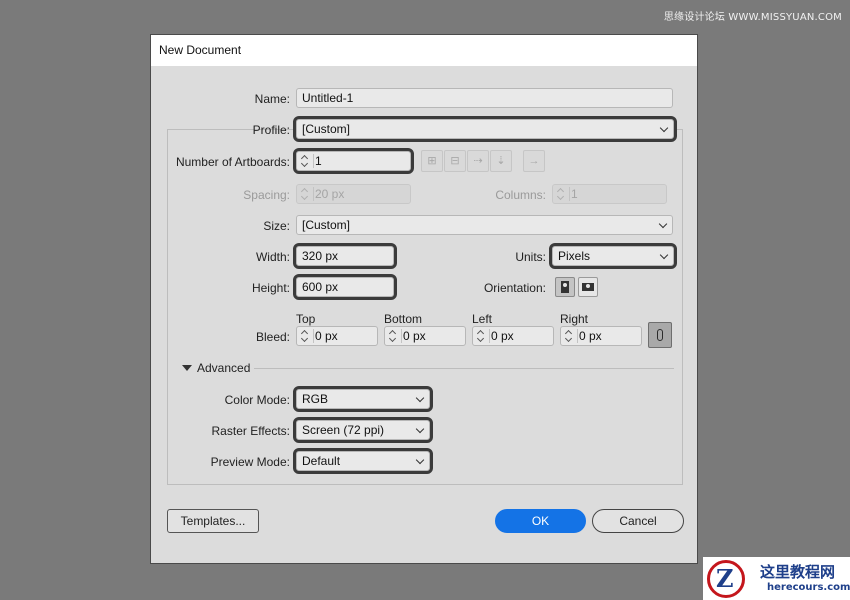  Describe the element at coordinates (530, 257) in the screenshot. I see `units-label: Units:` at that location.